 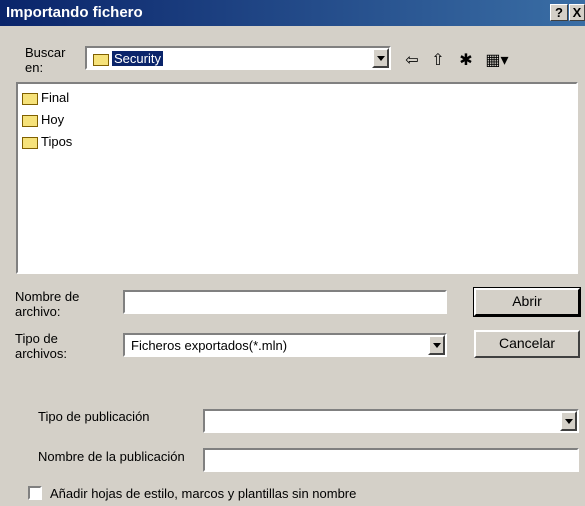 I want to click on view-menu-icon: ▦▾, so click(x=497, y=60).